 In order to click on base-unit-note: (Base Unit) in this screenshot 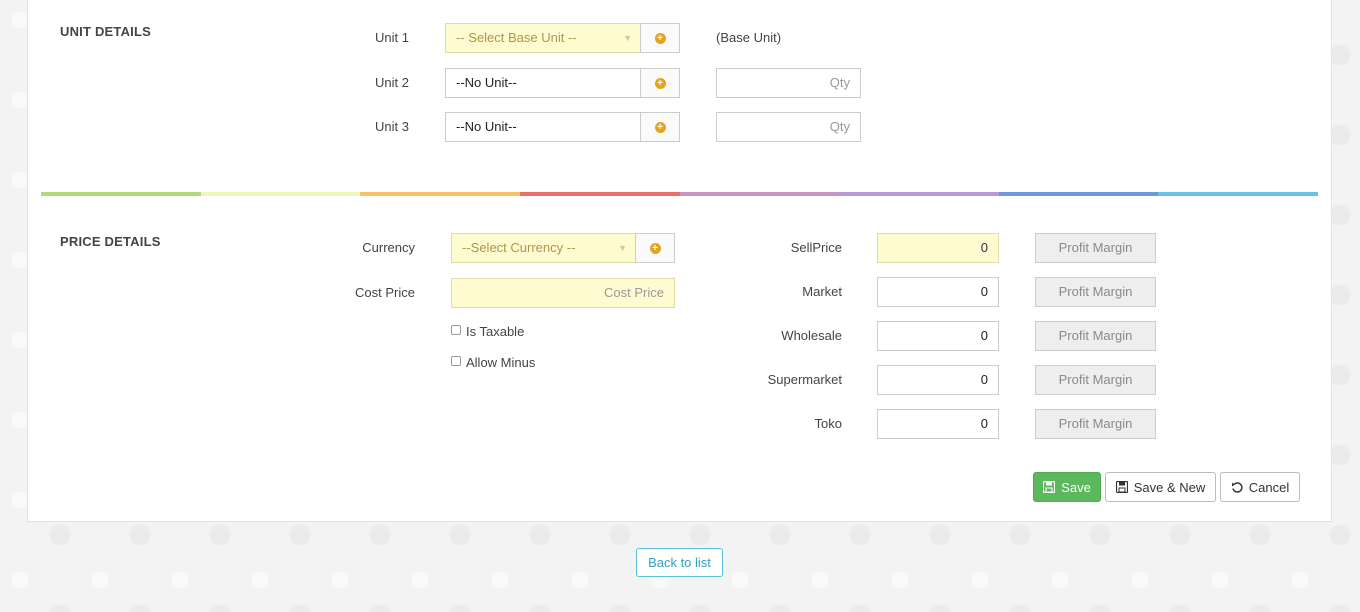, I will do `click(749, 37)`.